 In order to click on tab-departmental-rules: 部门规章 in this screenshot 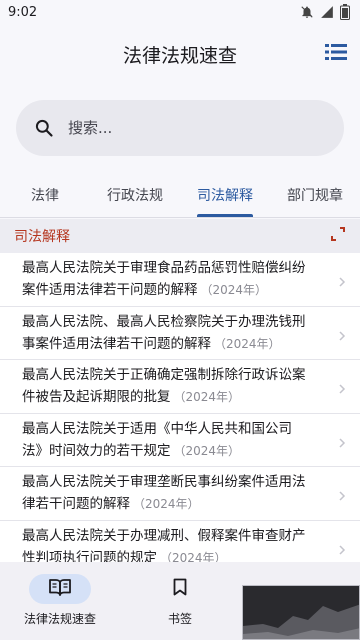, I will do `click(315, 194)`.